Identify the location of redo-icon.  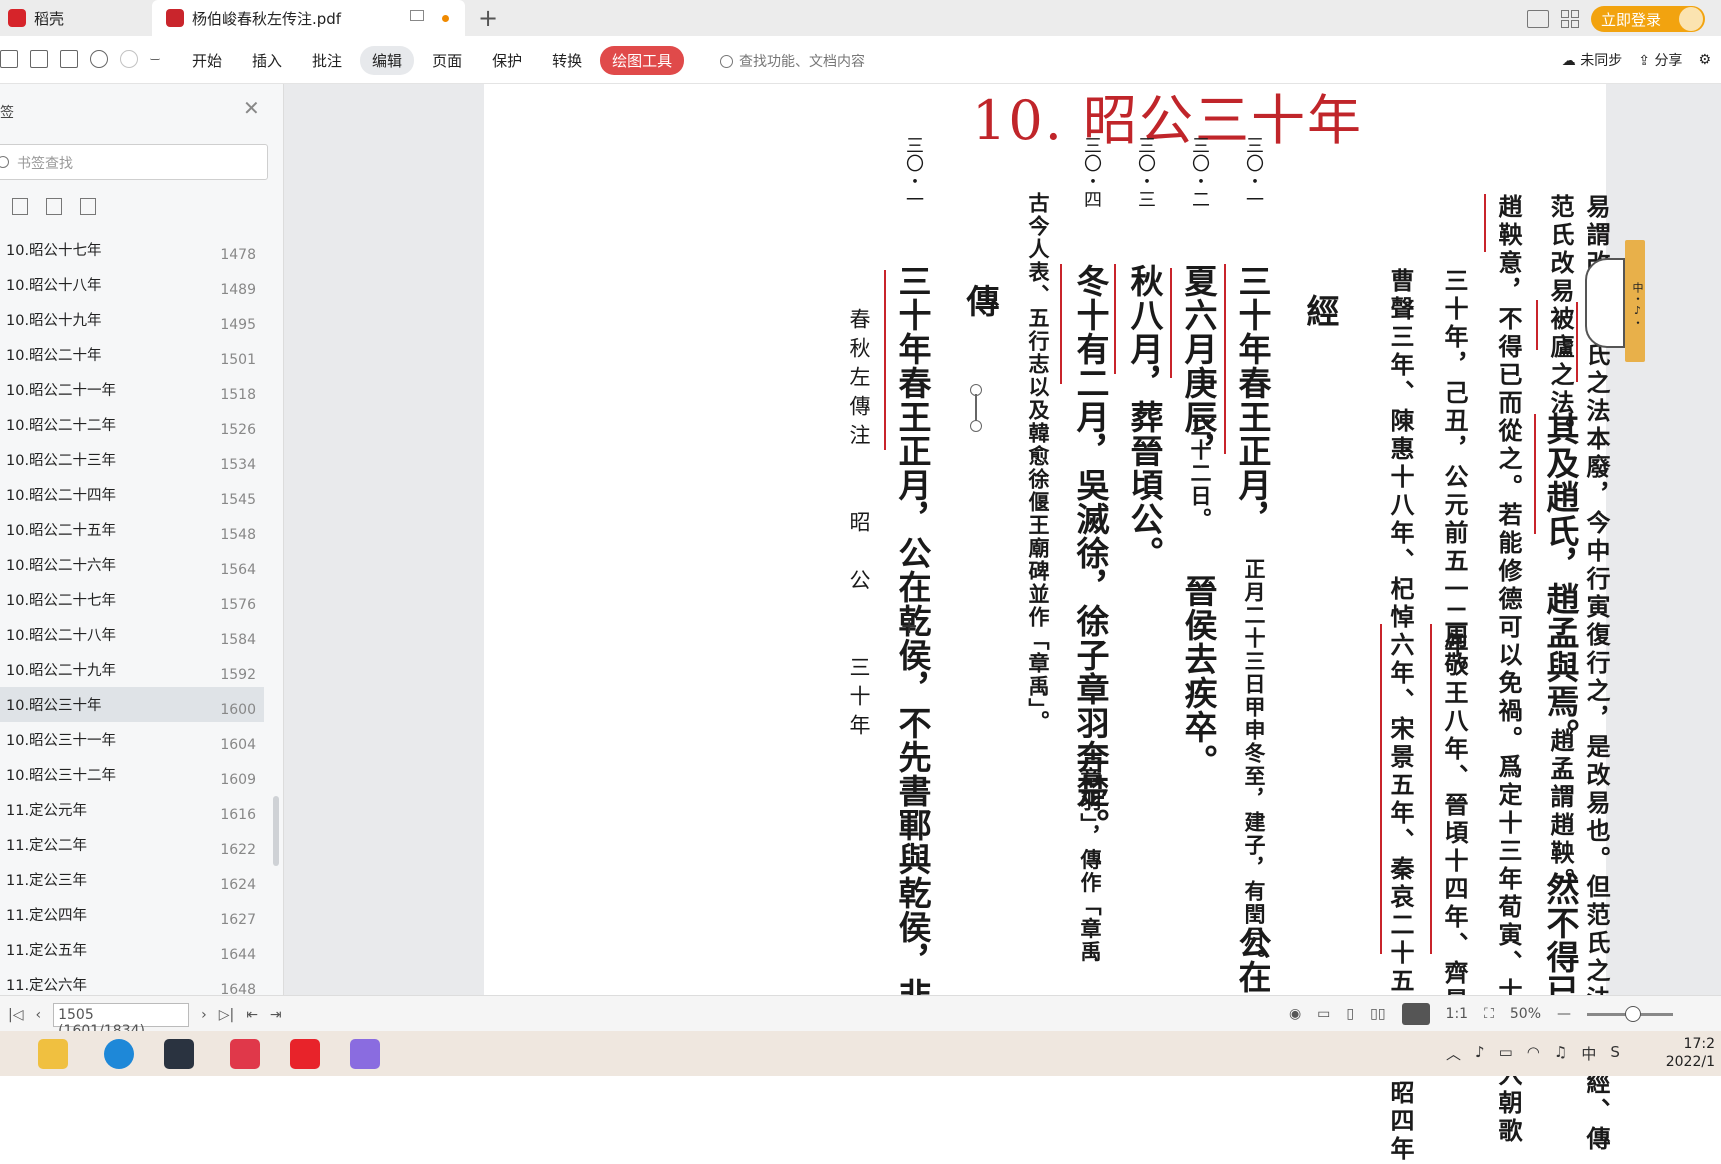
(129, 59).